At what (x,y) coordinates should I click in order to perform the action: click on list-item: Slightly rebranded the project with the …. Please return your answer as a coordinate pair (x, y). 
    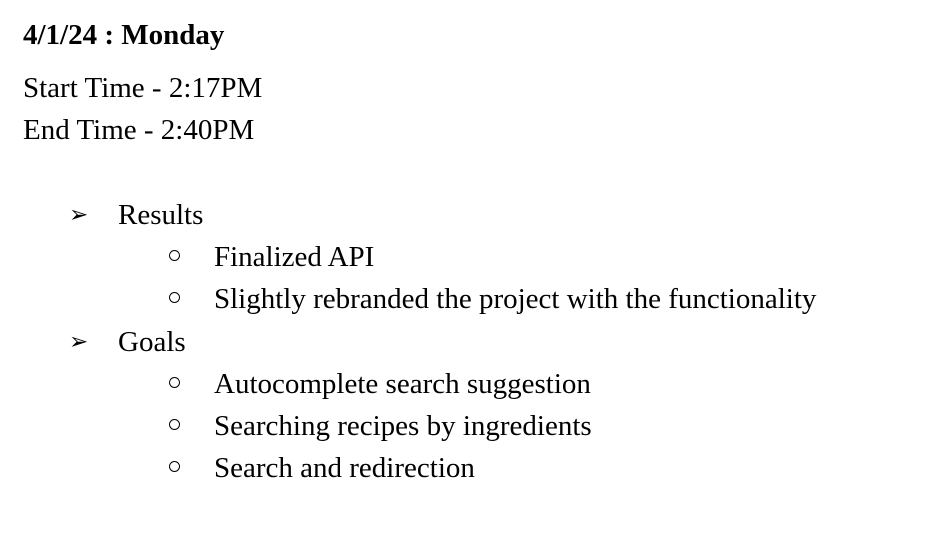
    Looking at the image, I should click on (466, 299).